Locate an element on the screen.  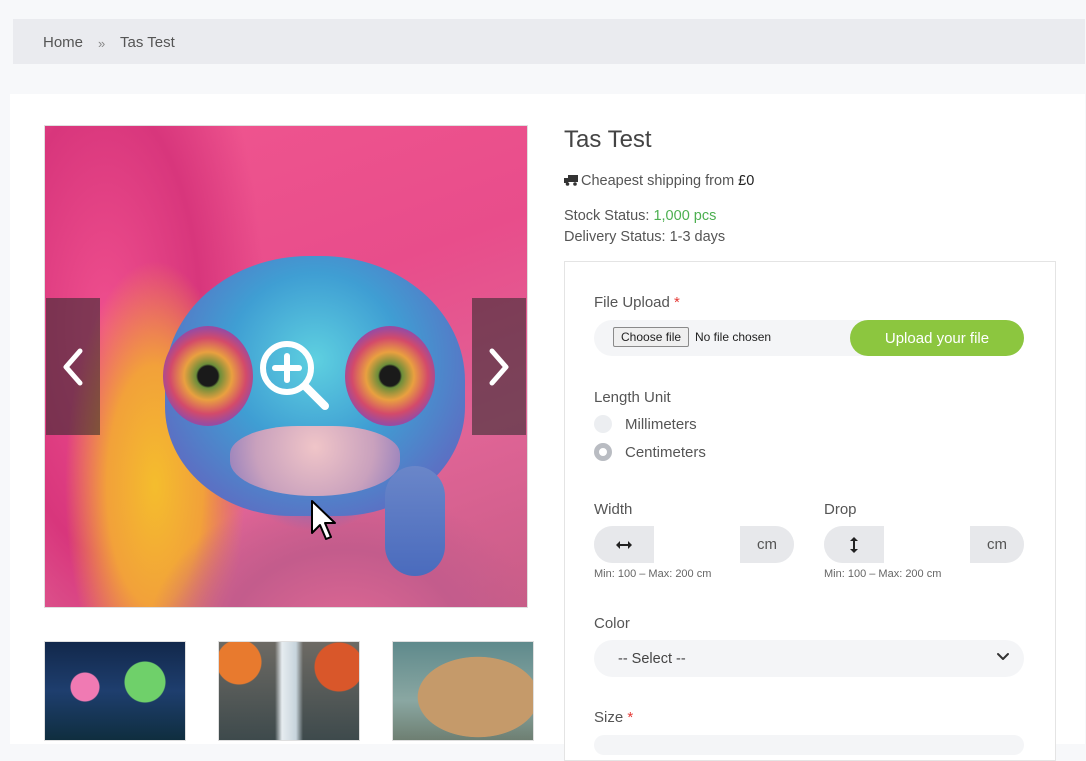
color-label: Color is located at coordinates (612, 623).